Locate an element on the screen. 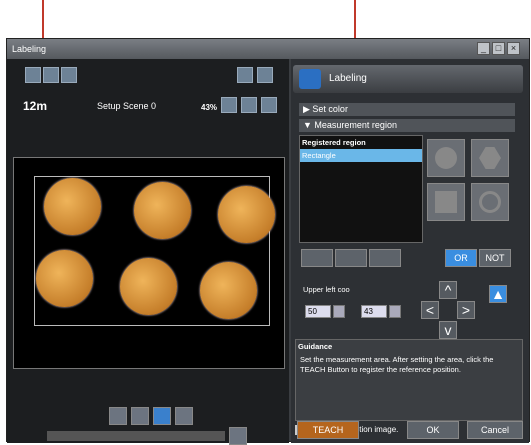 The height and width of the screenshot is (445, 531). zoom-level: 12m is located at coordinates (35, 106).